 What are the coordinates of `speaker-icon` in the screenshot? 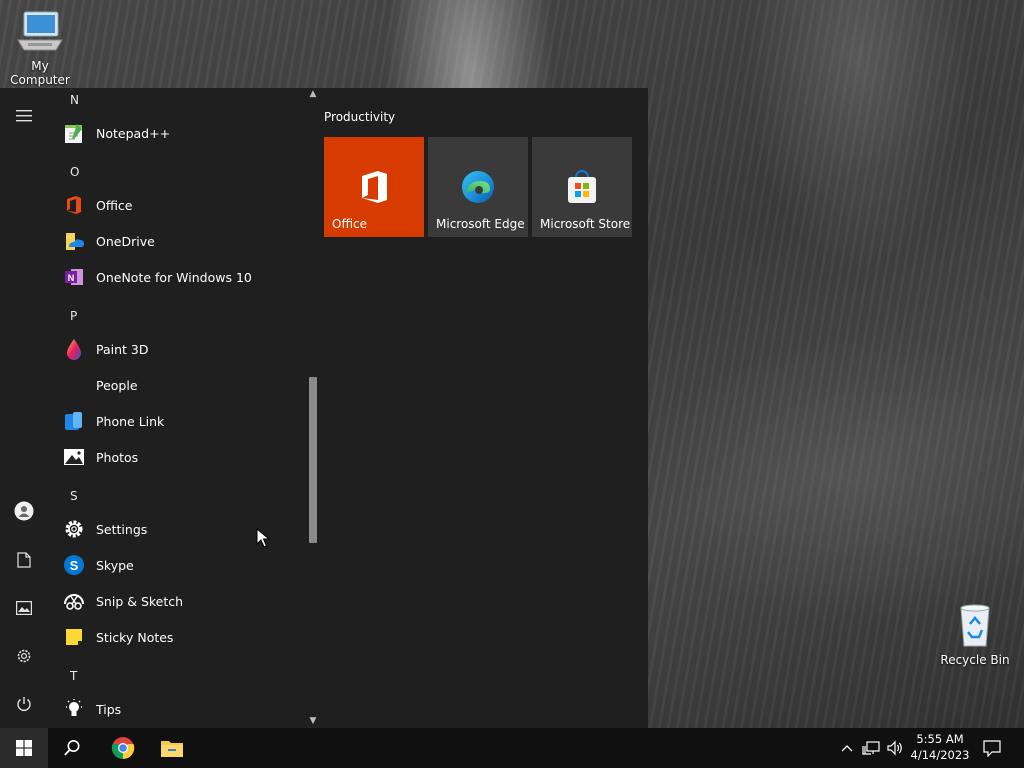 It's located at (894, 748).